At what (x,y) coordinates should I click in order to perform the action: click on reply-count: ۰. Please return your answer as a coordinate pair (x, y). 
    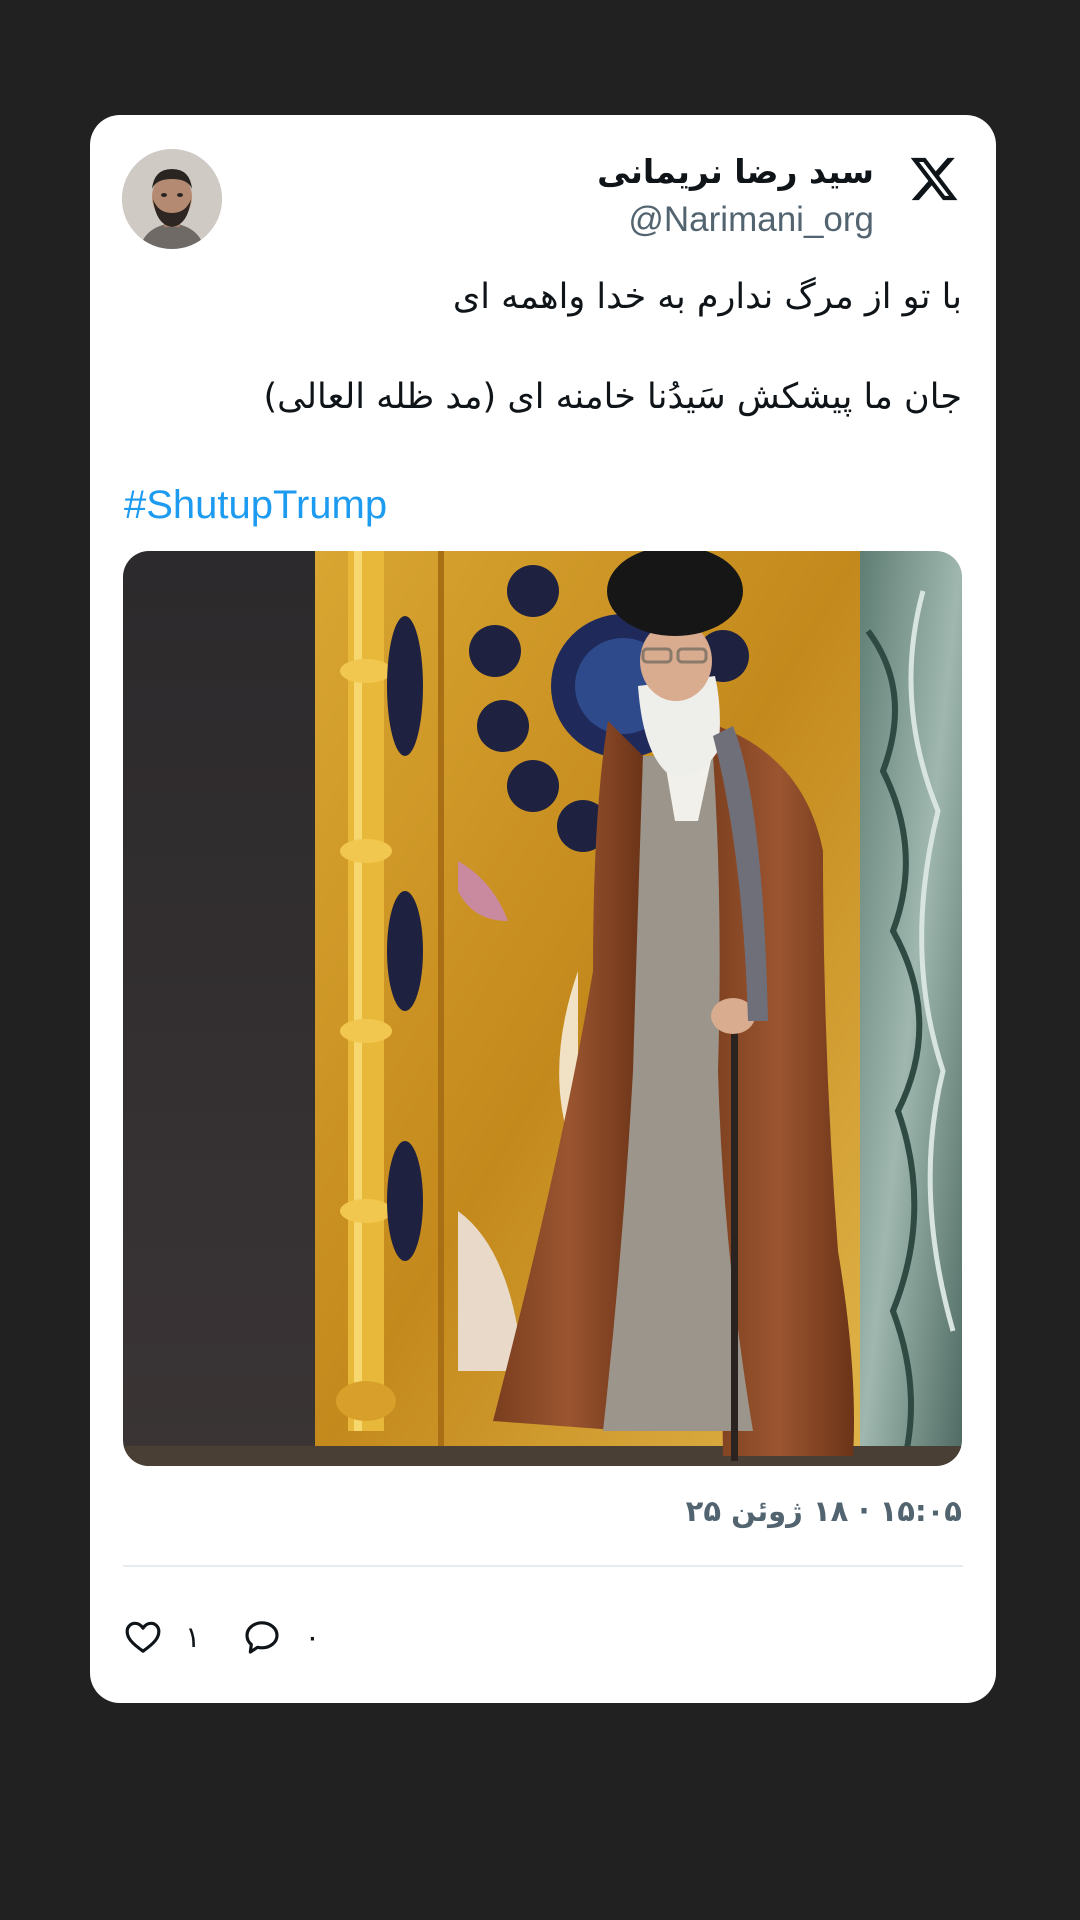
    Looking at the image, I should click on (312, 1637).